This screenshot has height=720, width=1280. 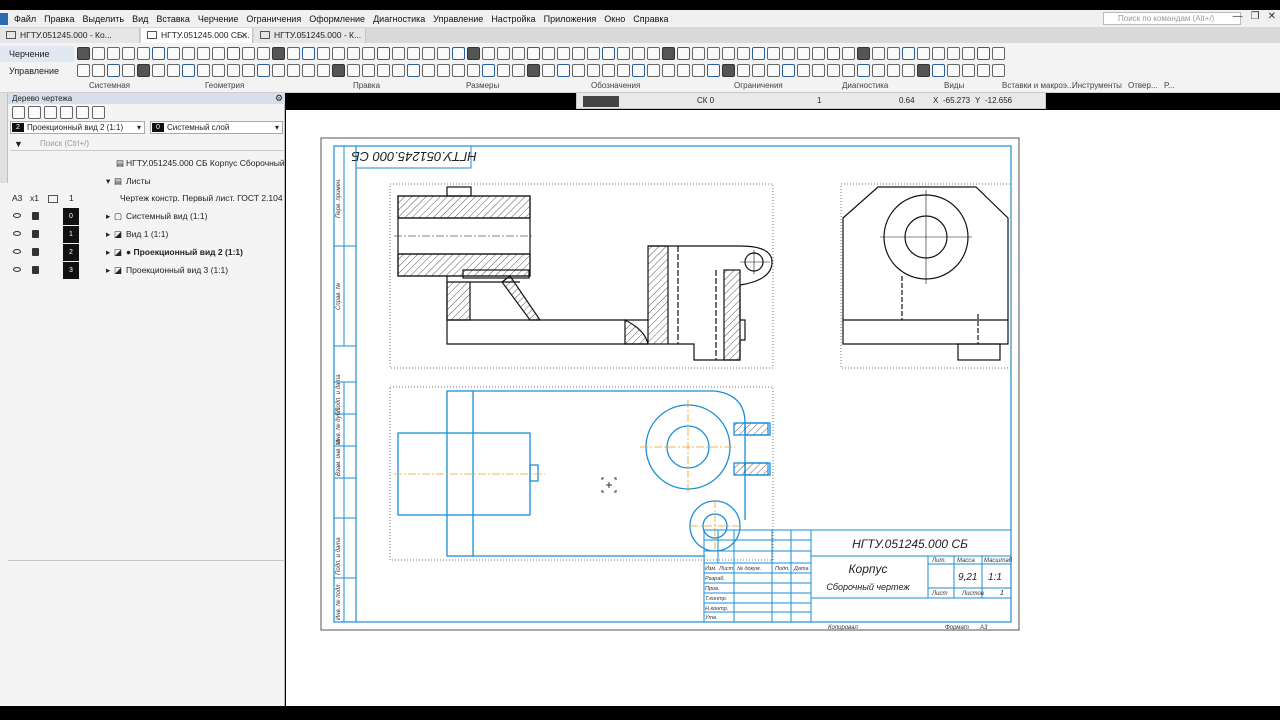 I want to click on menu-select: Выделить, so click(x=104, y=19).